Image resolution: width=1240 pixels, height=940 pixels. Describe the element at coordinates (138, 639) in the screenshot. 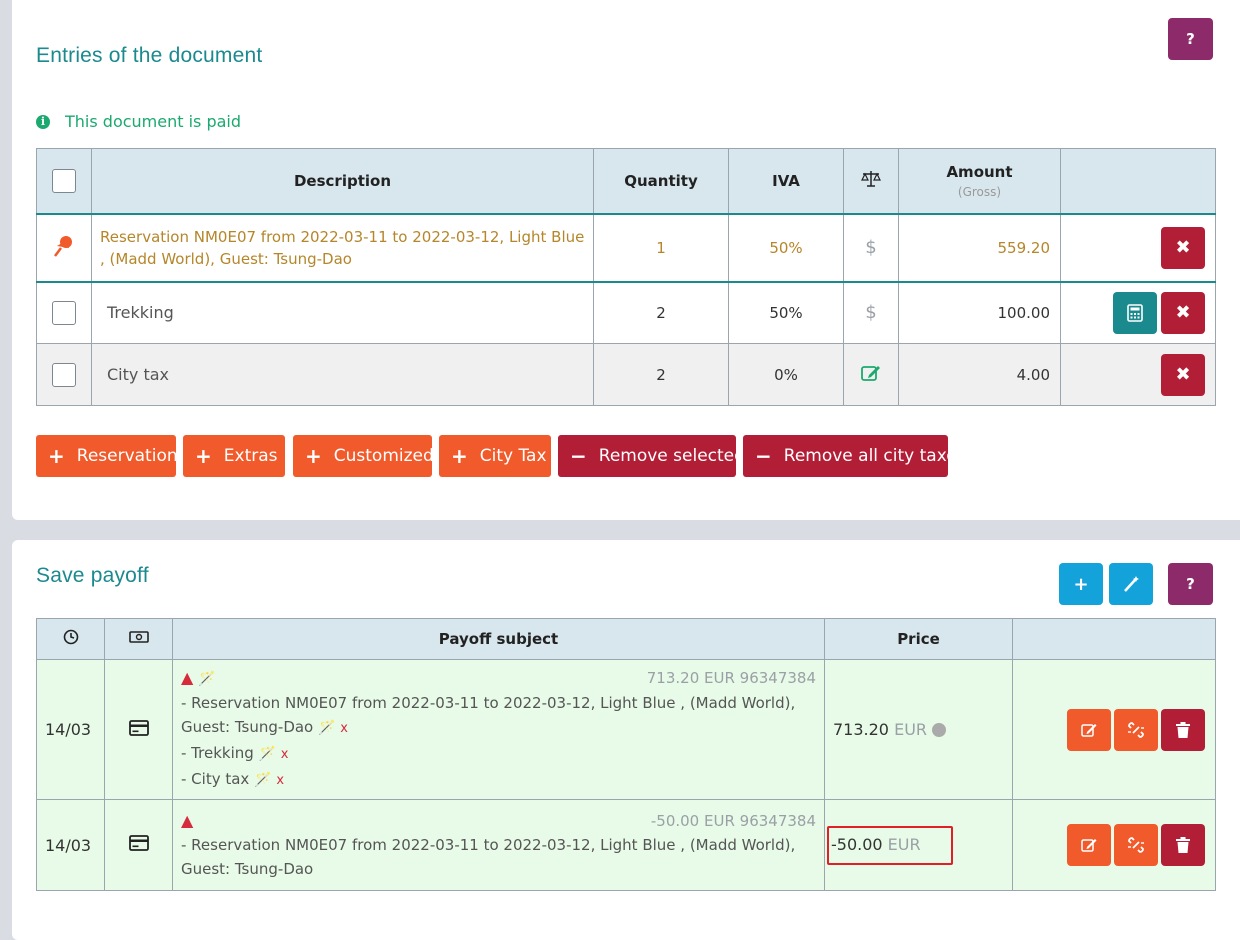

I see `method-header` at that location.